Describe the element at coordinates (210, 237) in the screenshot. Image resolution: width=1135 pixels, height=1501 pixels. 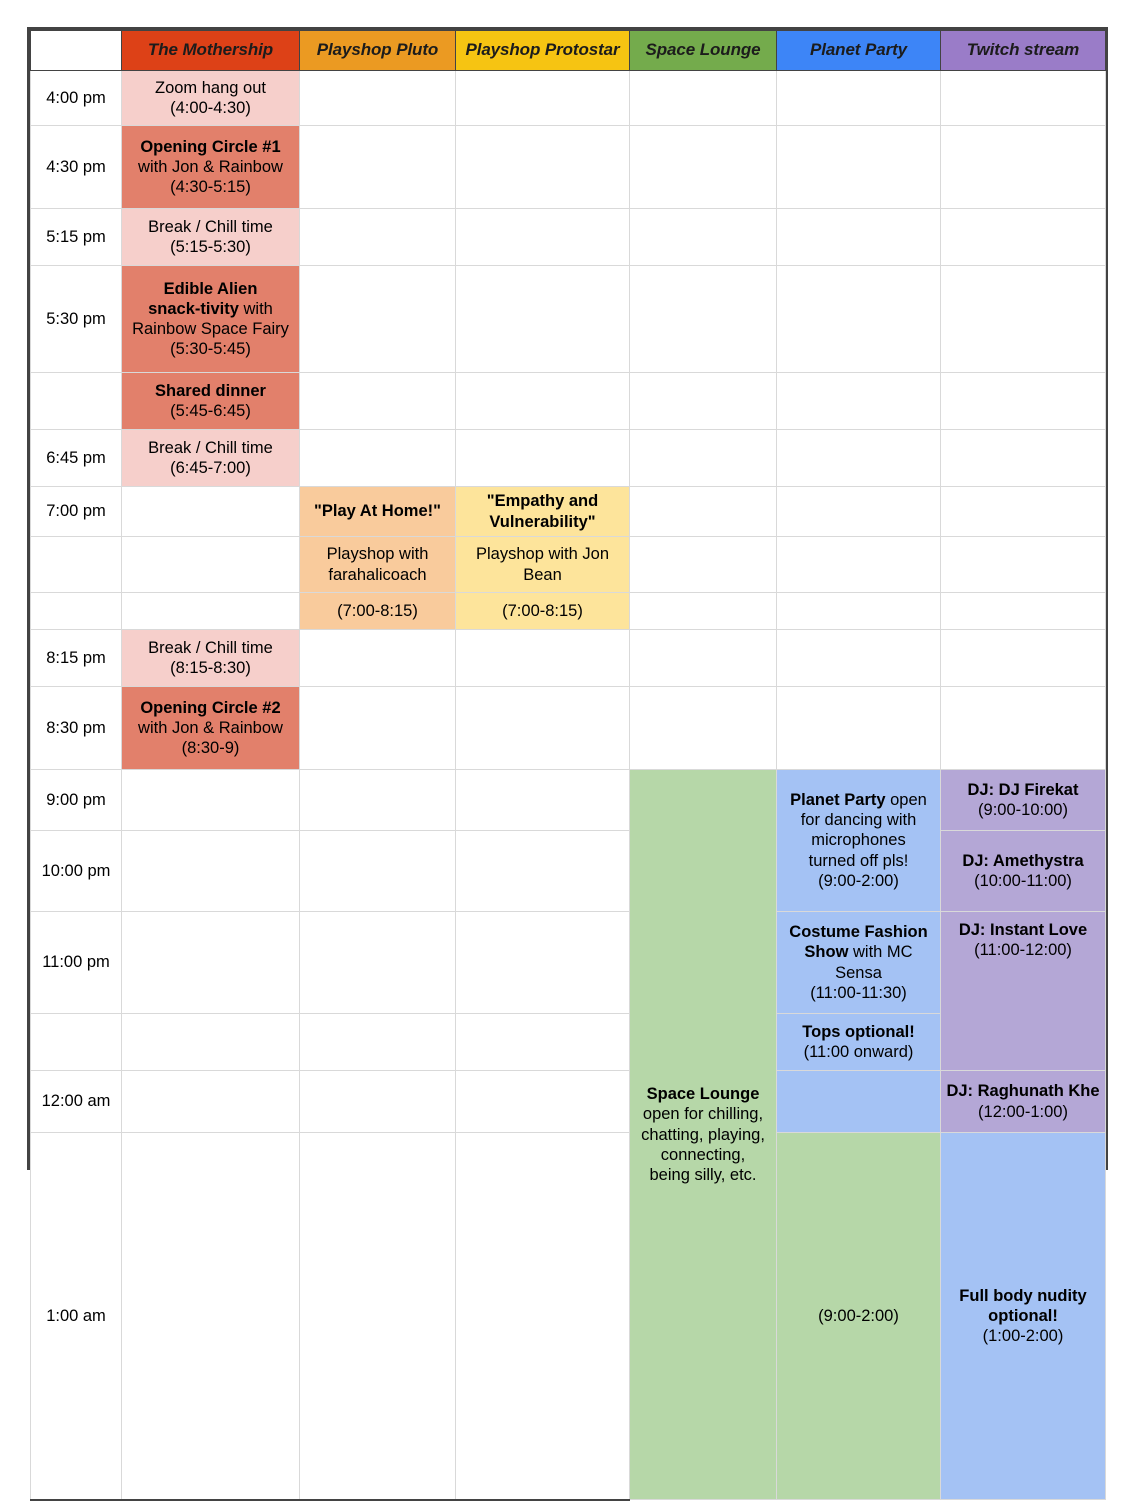
I see `event-break-chill-1: Break / Chill time (5:15-5:30)` at that location.